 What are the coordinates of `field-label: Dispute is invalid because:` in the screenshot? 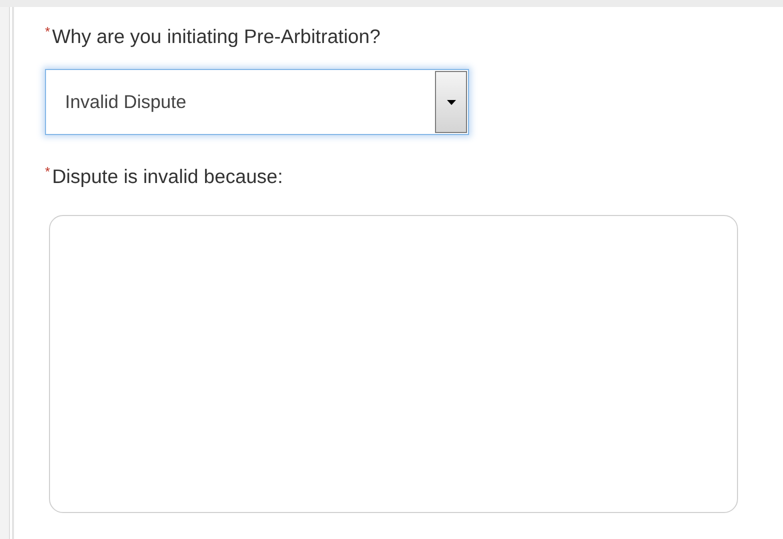 It's located at (167, 177).